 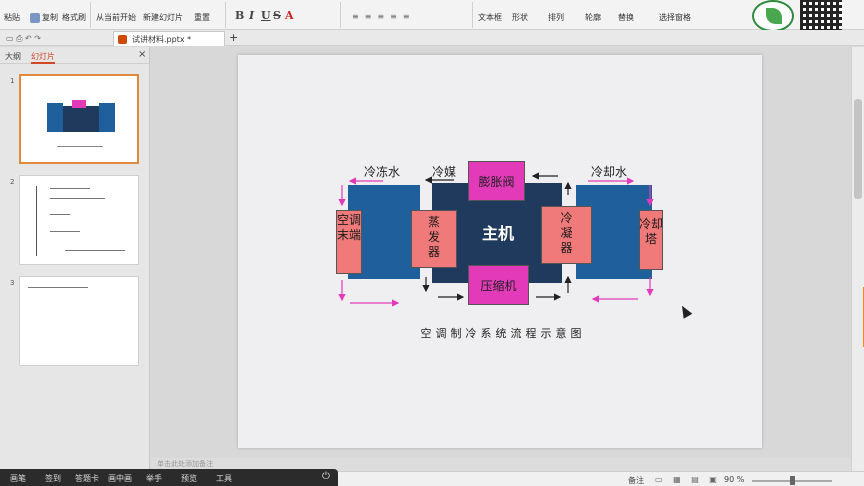 What do you see at coordinates (593, 17) in the screenshot?
I see `outline-button: 轮廓` at bounding box center [593, 17].